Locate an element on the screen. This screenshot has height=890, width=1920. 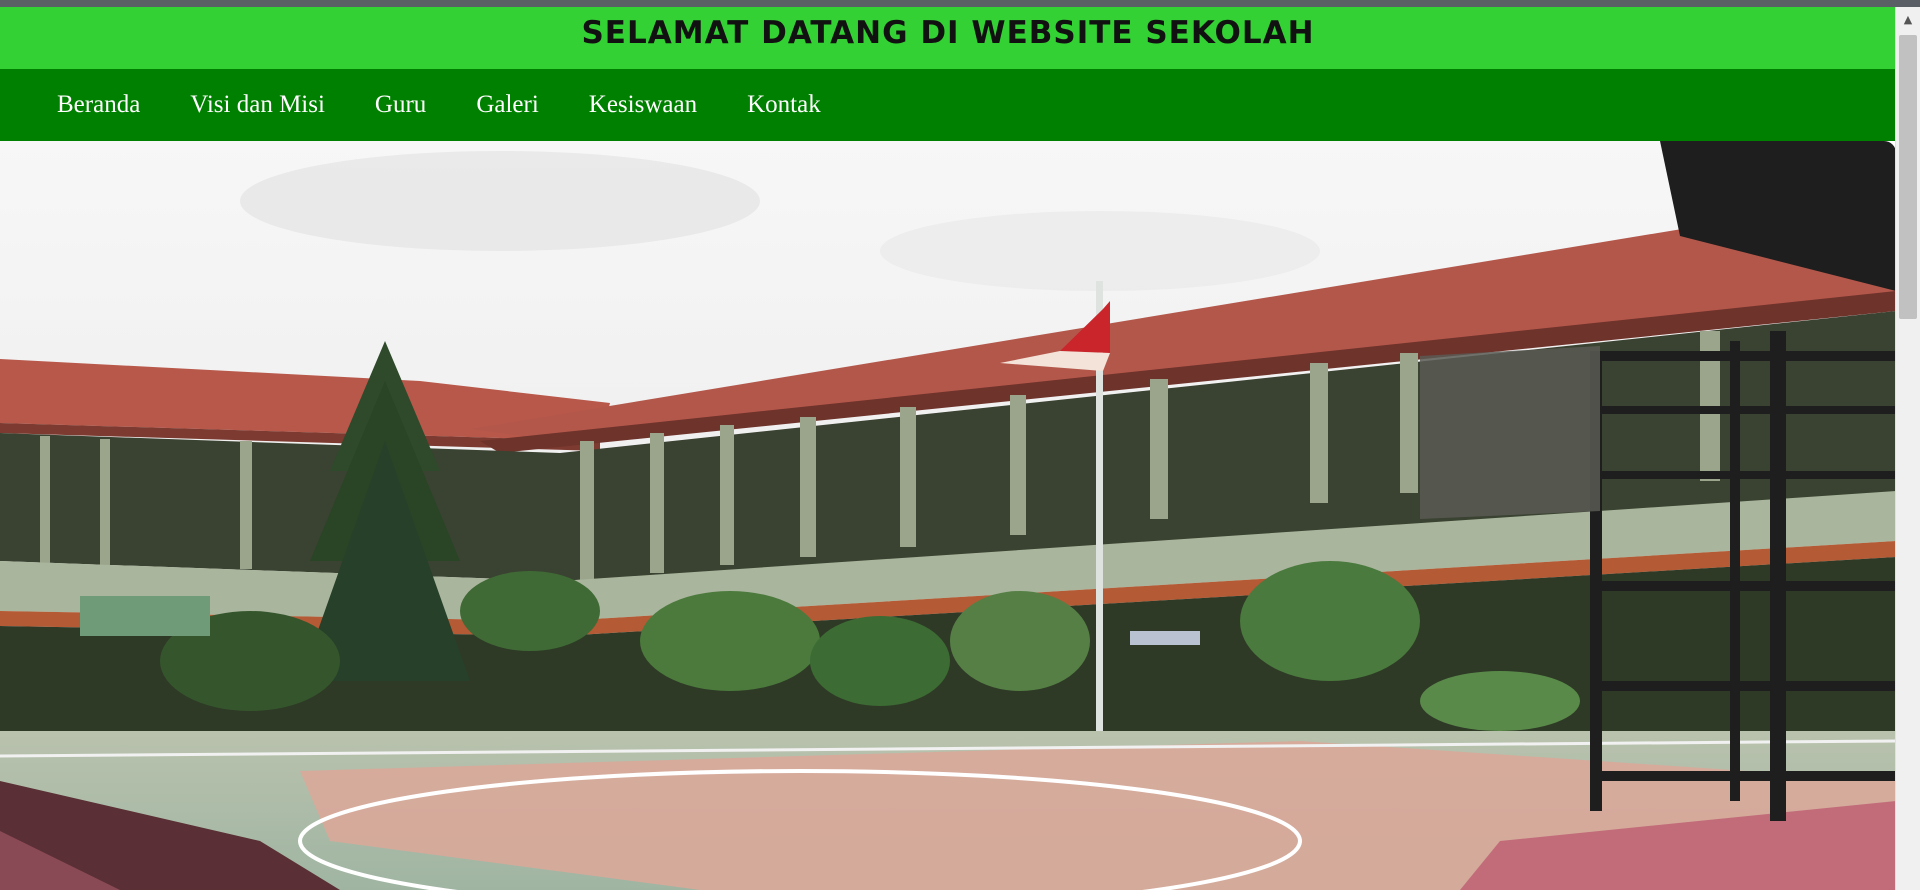
page-title: SELAMAT DATANG DI WEBSITE SEKOLAH is located at coordinates (948, 33).